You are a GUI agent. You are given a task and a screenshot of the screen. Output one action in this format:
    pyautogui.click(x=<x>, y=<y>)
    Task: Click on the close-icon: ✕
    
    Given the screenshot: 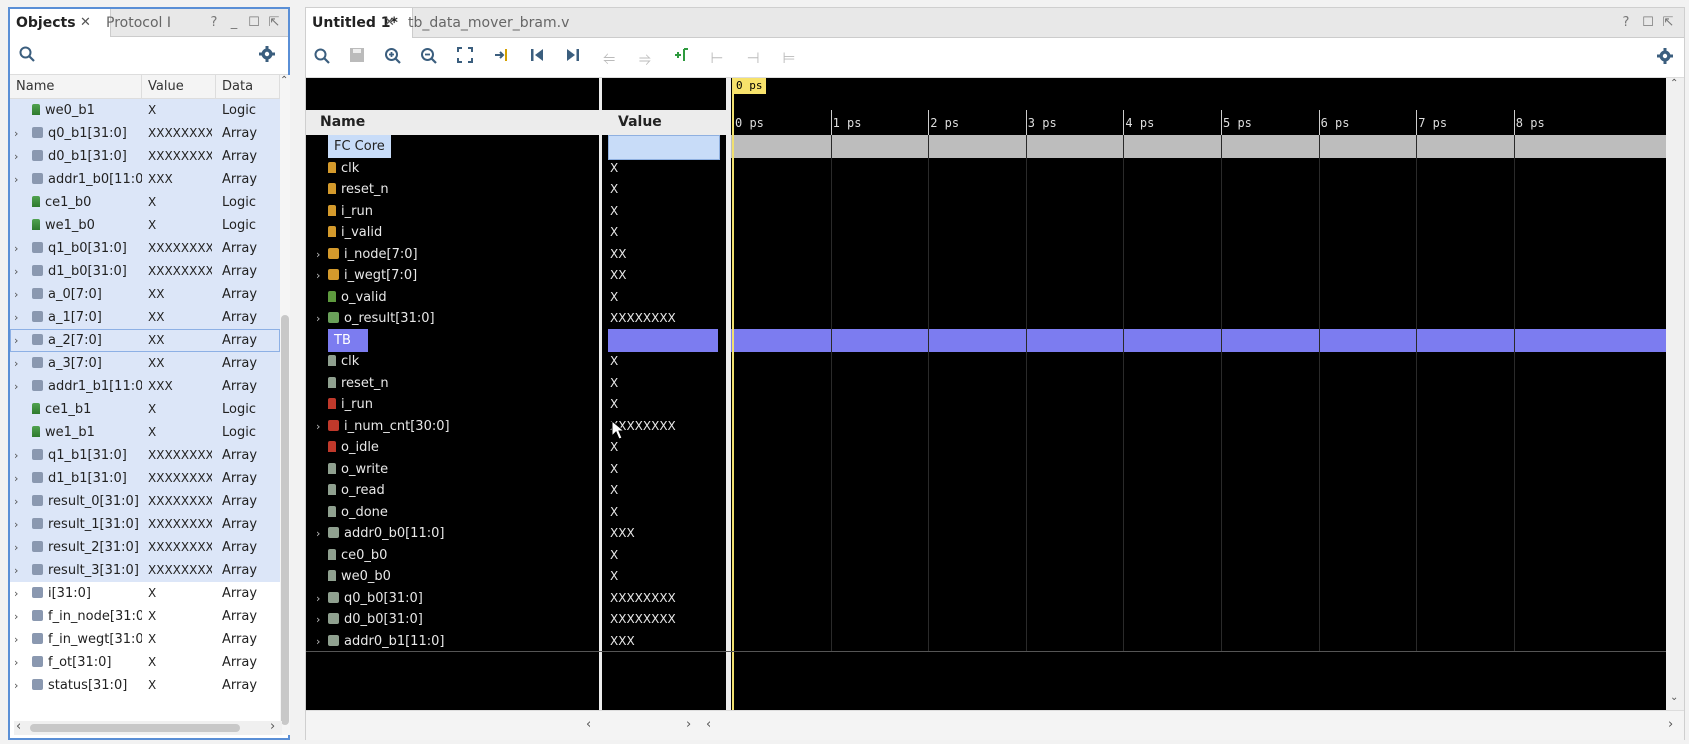 What is the action you would take?
    pyautogui.click(x=85, y=23)
    